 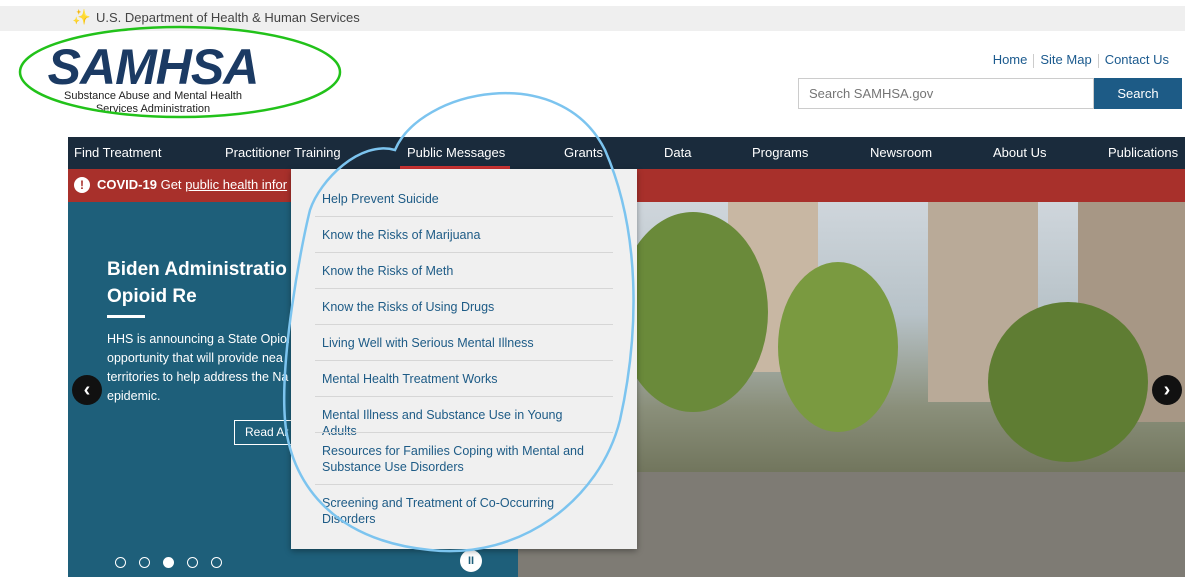 What do you see at coordinates (283, 153) in the screenshot?
I see `nav-practitioner-training: Practitioner Training` at bounding box center [283, 153].